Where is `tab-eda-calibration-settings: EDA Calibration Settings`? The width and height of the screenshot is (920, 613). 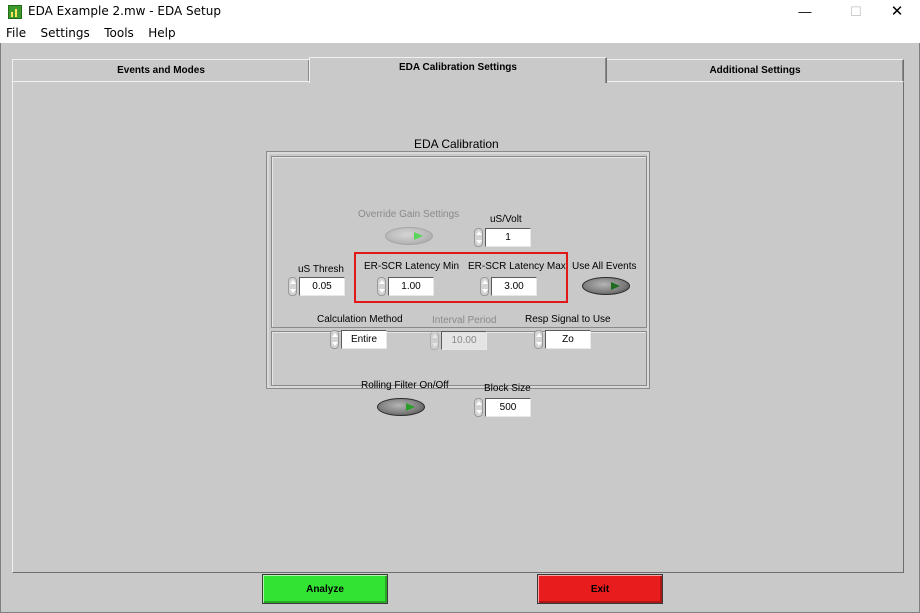
tab-eda-calibration-settings: EDA Calibration Settings is located at coordinates (458, 70).